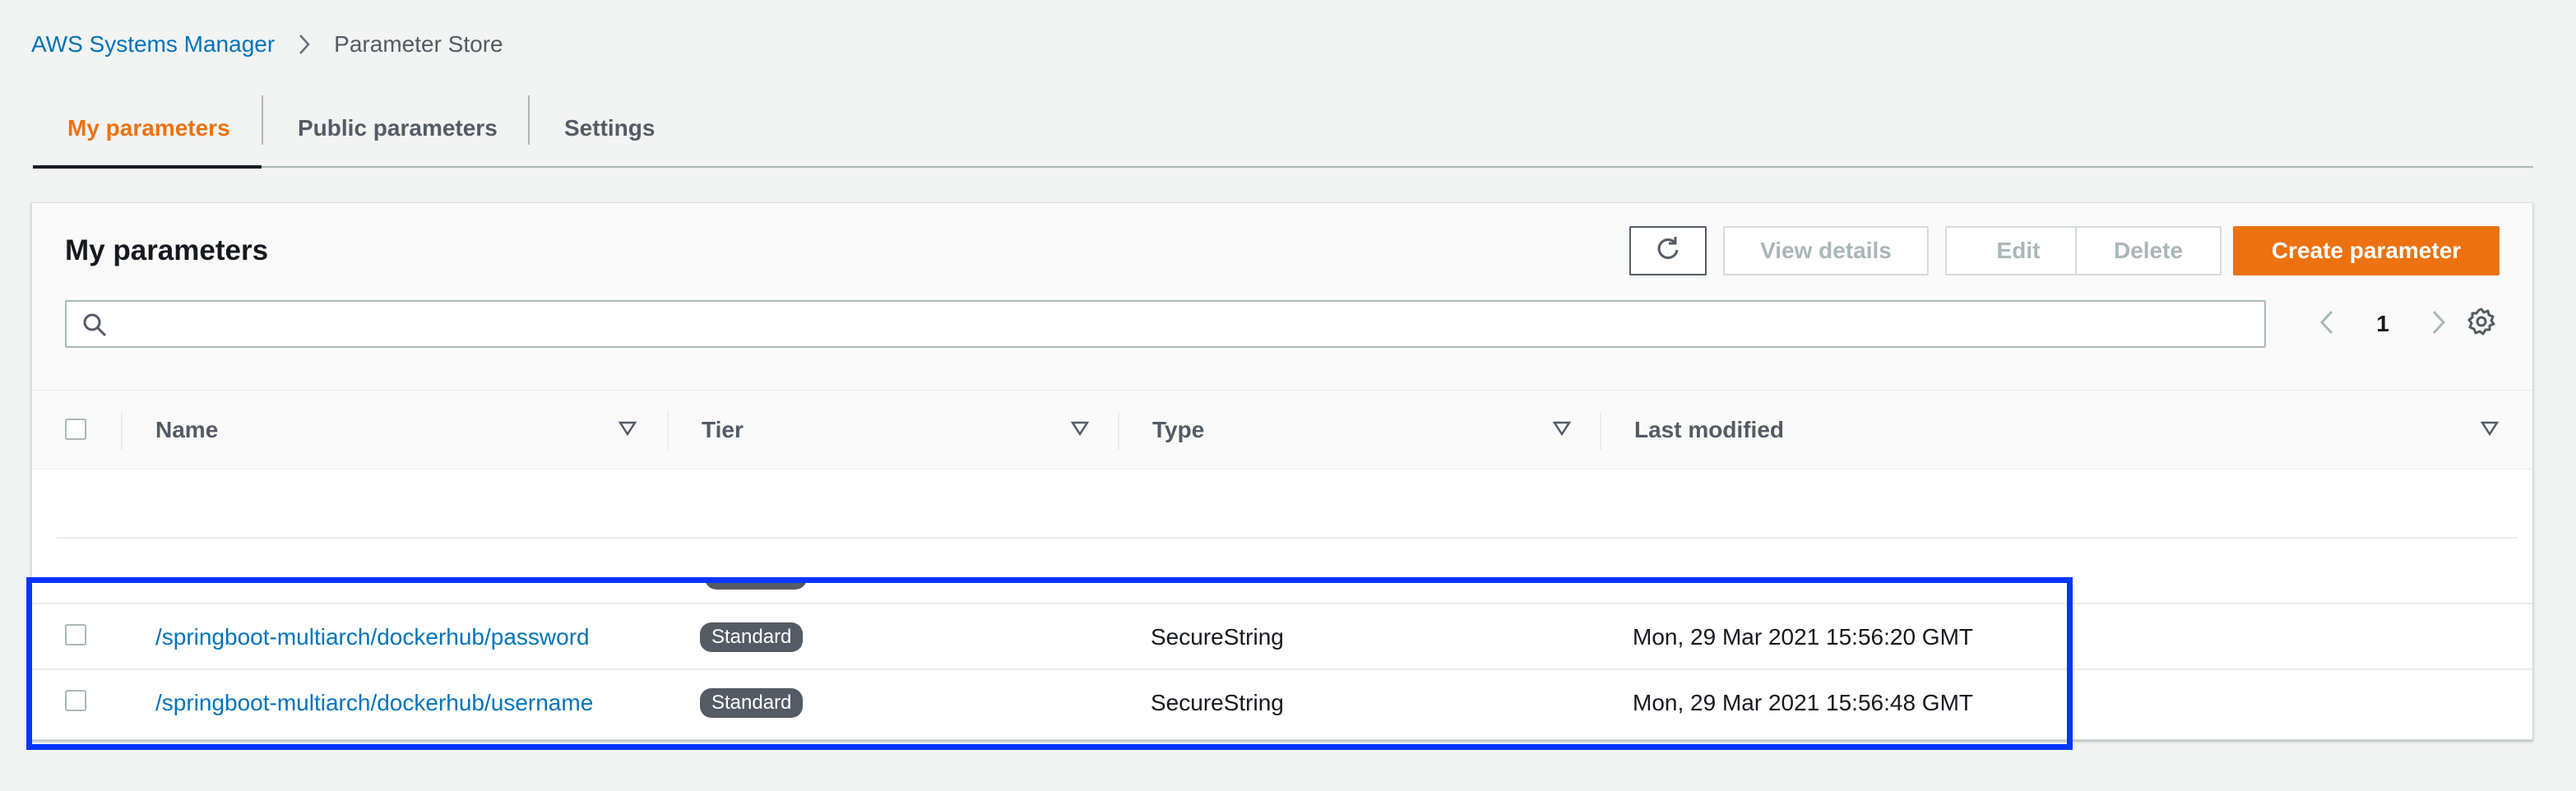 Image resolution: width=2576 pixels, height=791 pixels. What do you see at coordinates (398, 128) in the screenshot?
I see `tab-public-parameters: Public parameters` at bounding box center [398, 128].